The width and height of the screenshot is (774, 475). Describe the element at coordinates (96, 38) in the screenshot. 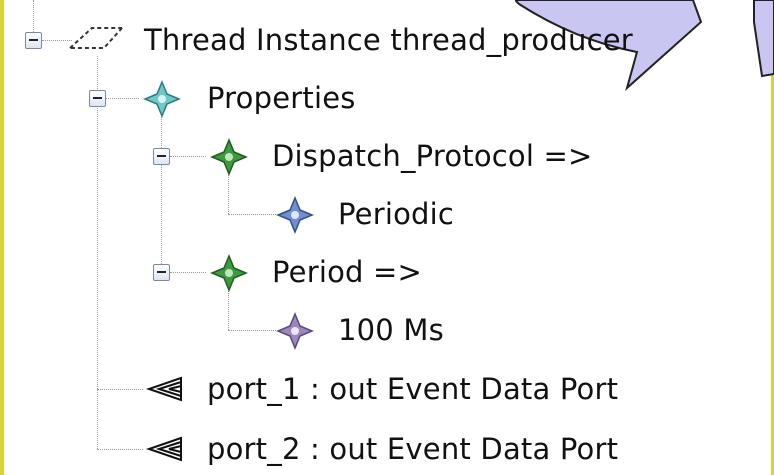

I see `thread-icon` at that location.